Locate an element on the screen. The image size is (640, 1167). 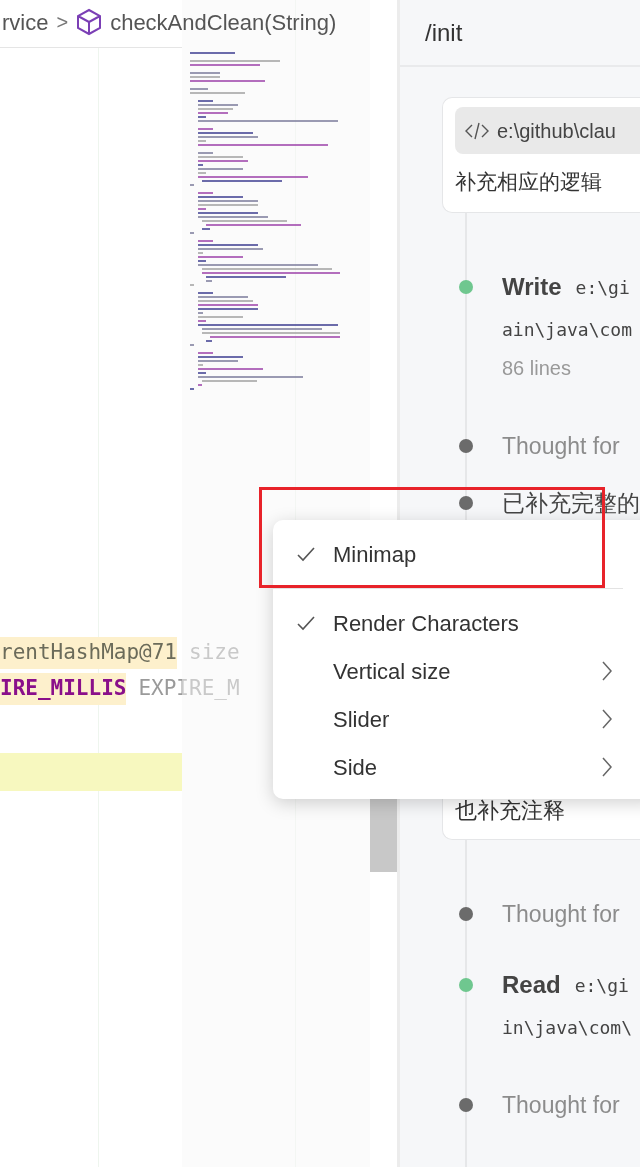
tool-name: Read is located at coordinates (531, 985).